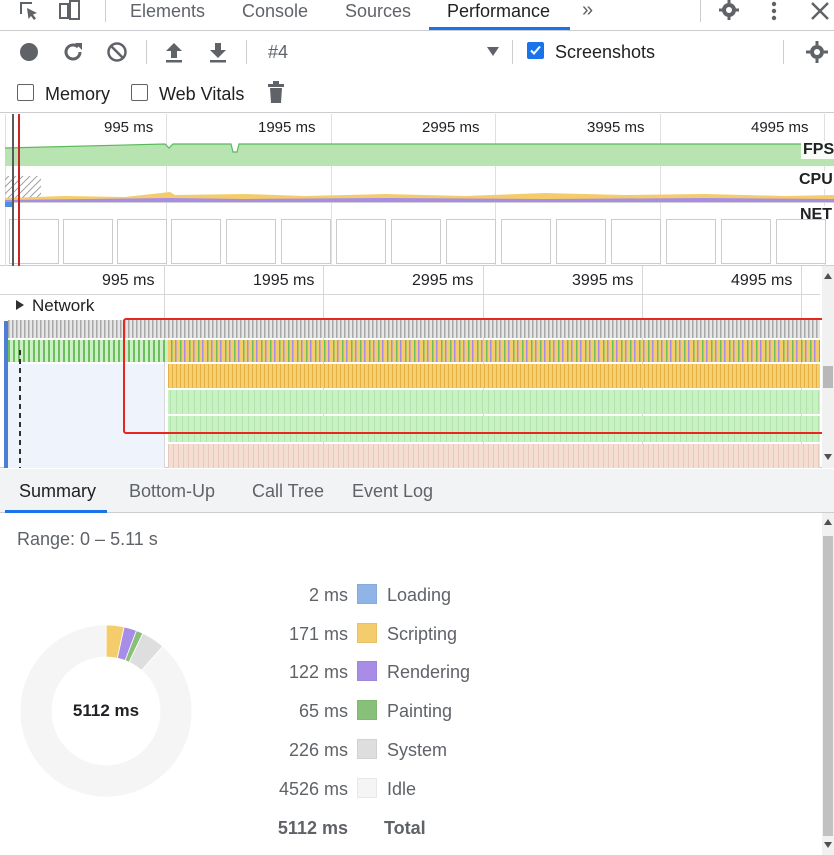 Image resolution: width=834 pixels, height=855 pixels. I want to click on fps-lane-label: FPS, so click(817, 150).